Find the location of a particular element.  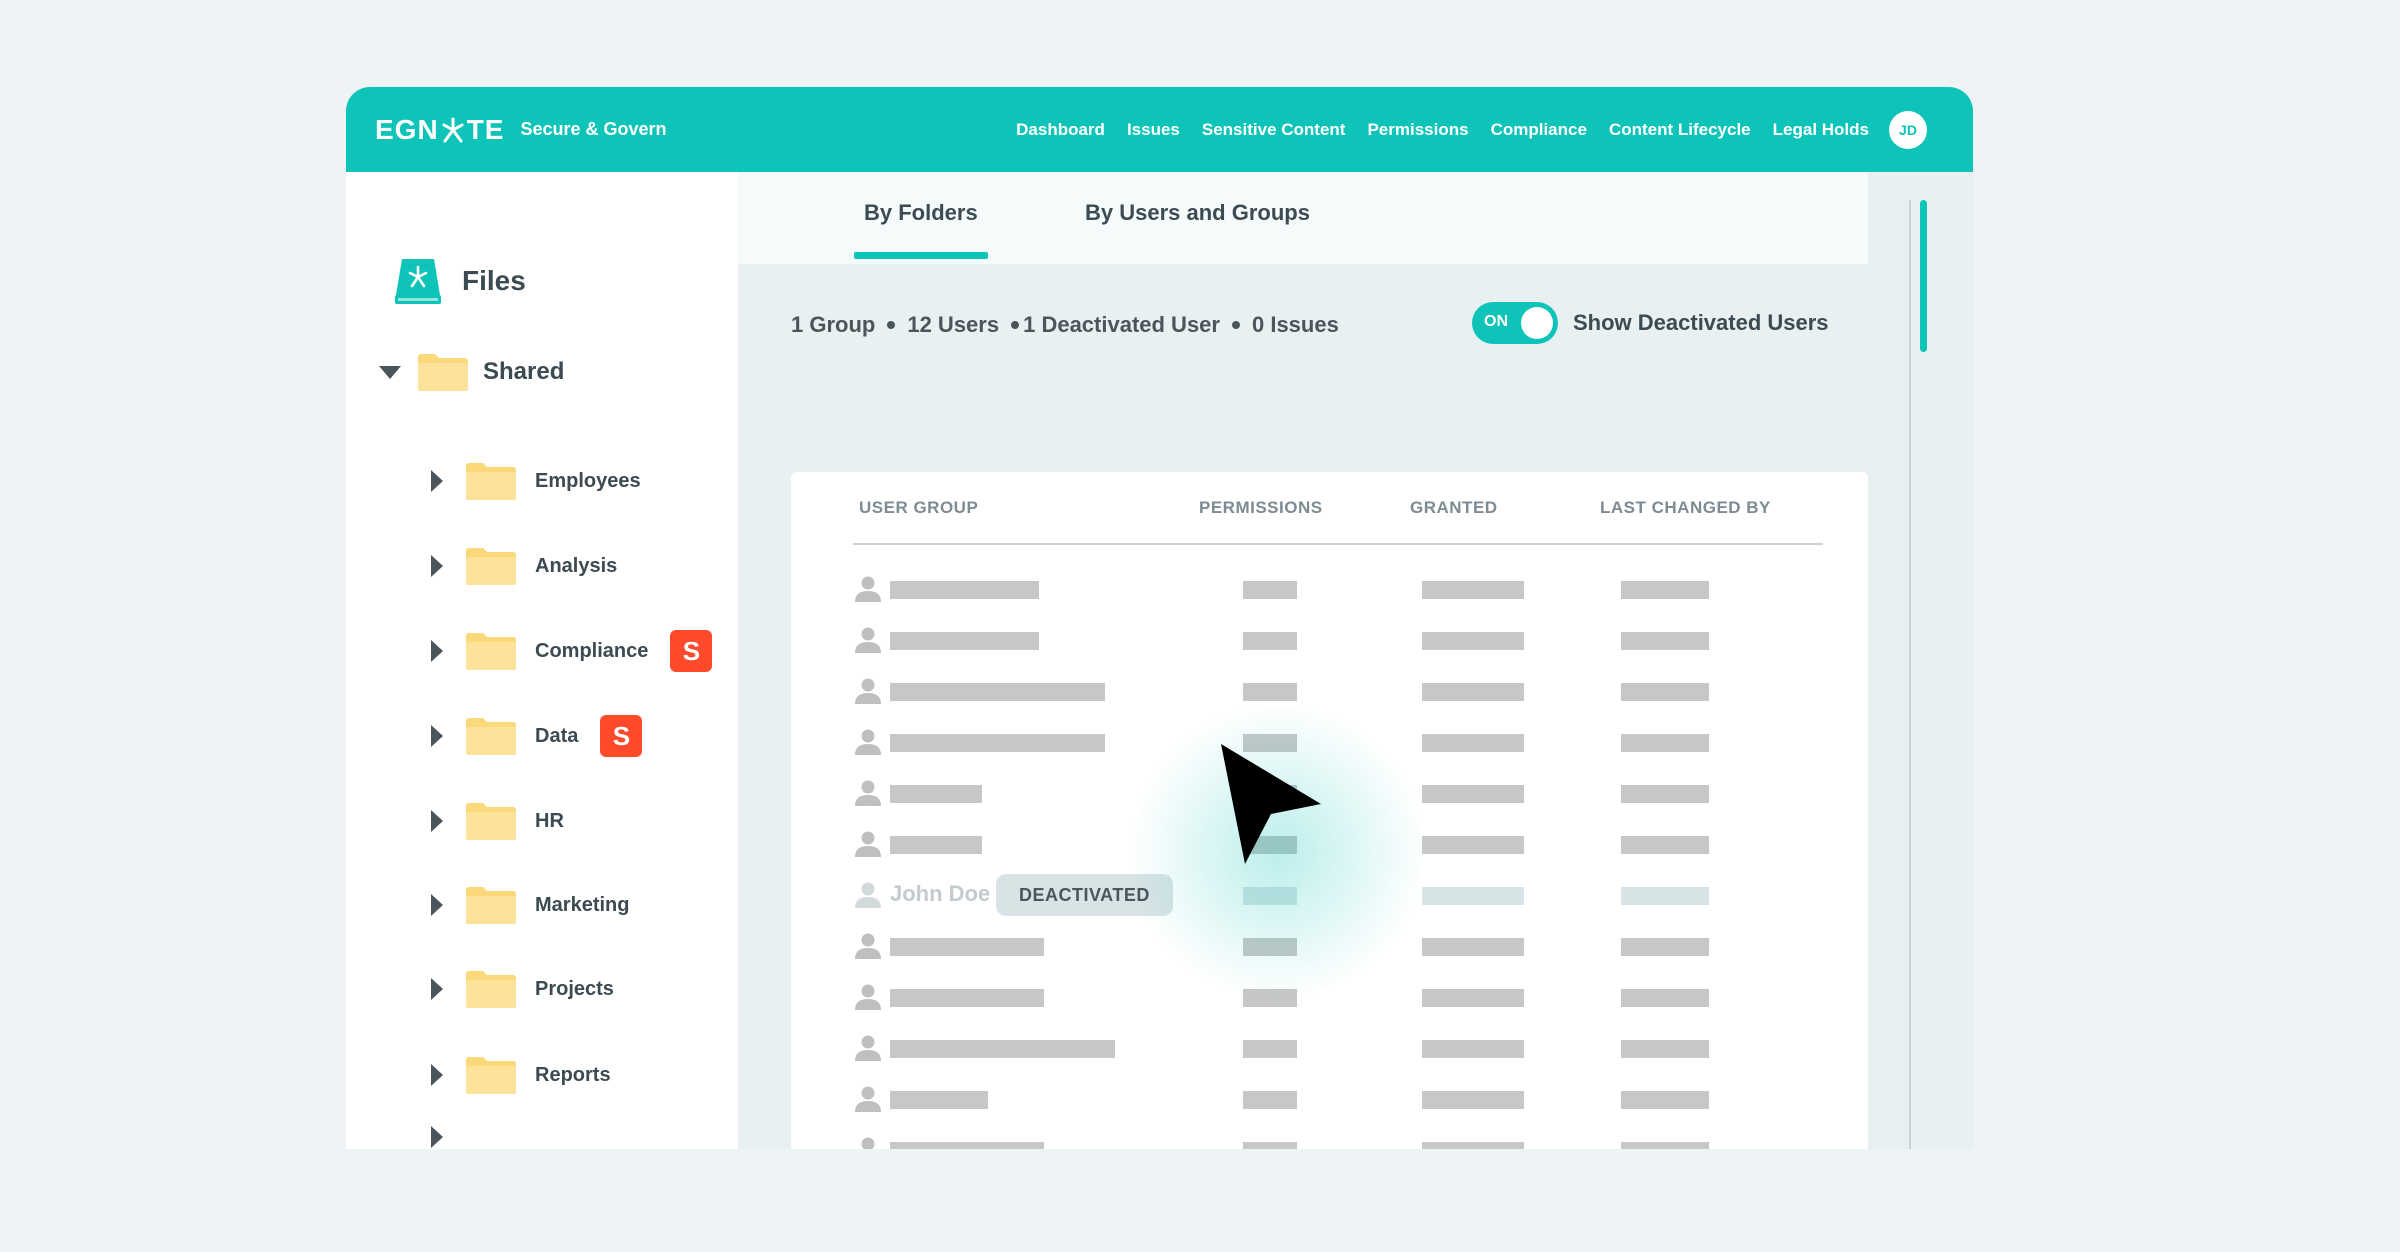

tree-item-reports: Reports is located at coordinates (521, 1075).